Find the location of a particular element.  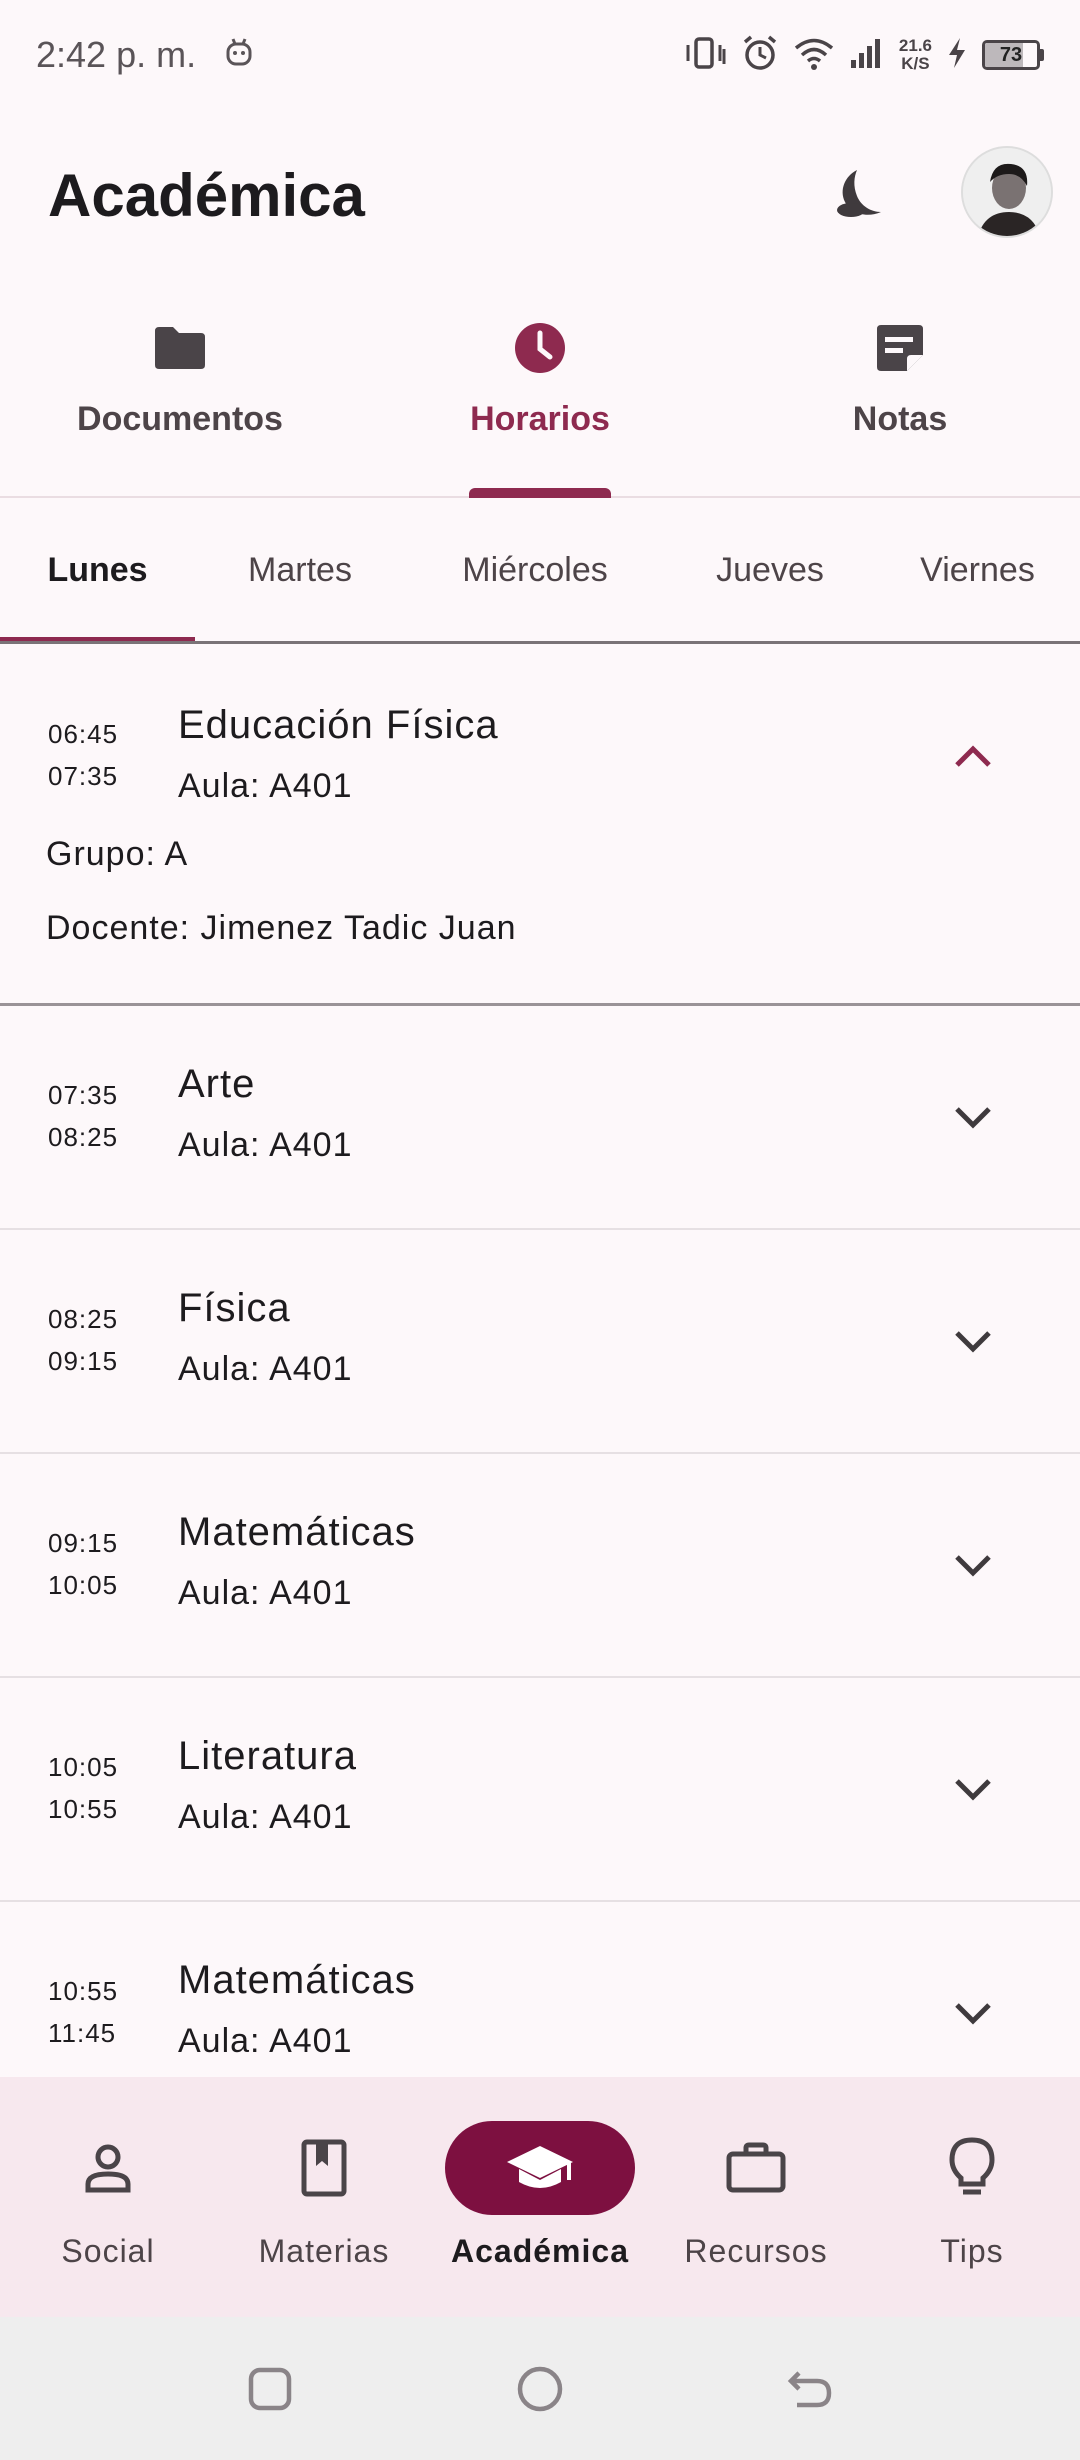

group-label: Grupo: A is located at coordinates (117, 854).